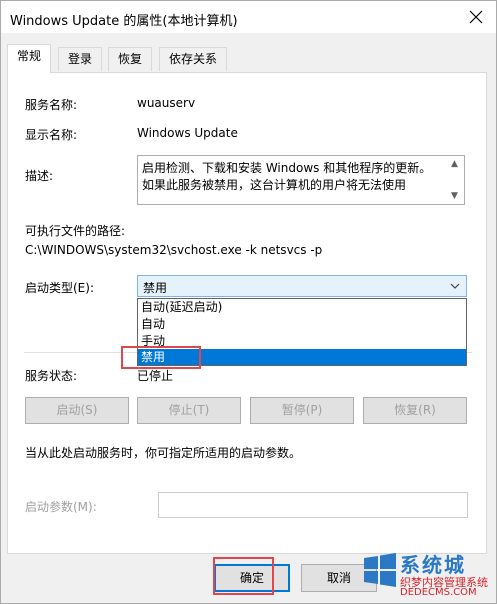 The height and width of the screenshot is (604, 497). What do you see at coordinates (51, 135) in the screenshot?
I see `display-name-label: 显示名称:` at bounding box center [51, 135].